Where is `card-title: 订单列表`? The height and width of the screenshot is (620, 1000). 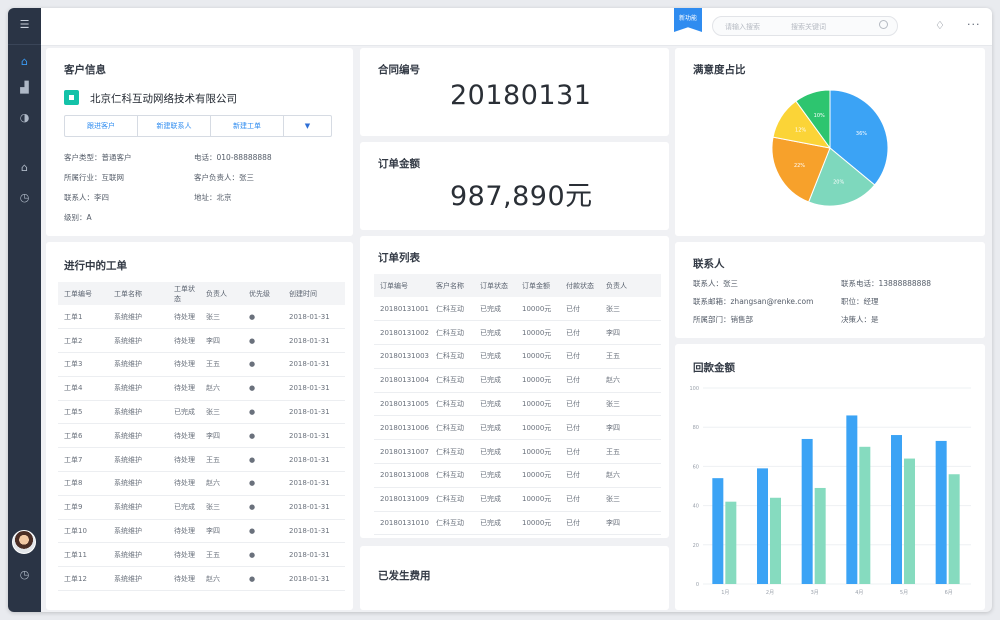 card-title: 订单列表 is located at coordinates (399, 258).